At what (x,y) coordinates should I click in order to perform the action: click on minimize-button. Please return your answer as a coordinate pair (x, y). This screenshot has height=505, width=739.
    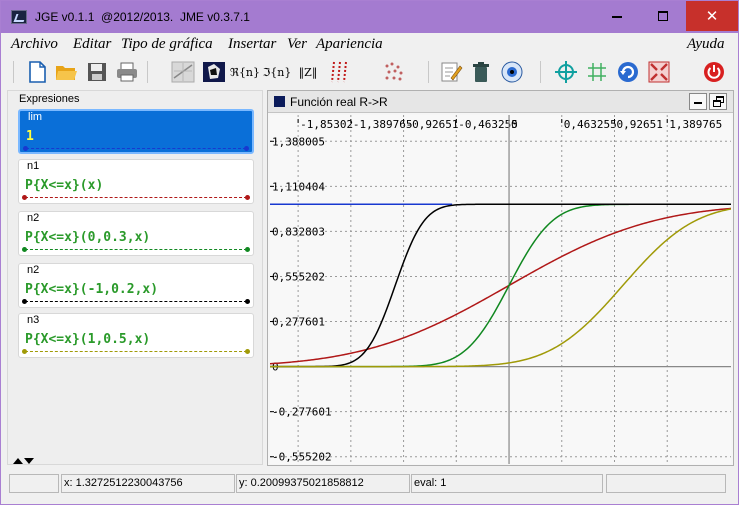
    Looking at the image, I should click on (617, 16).